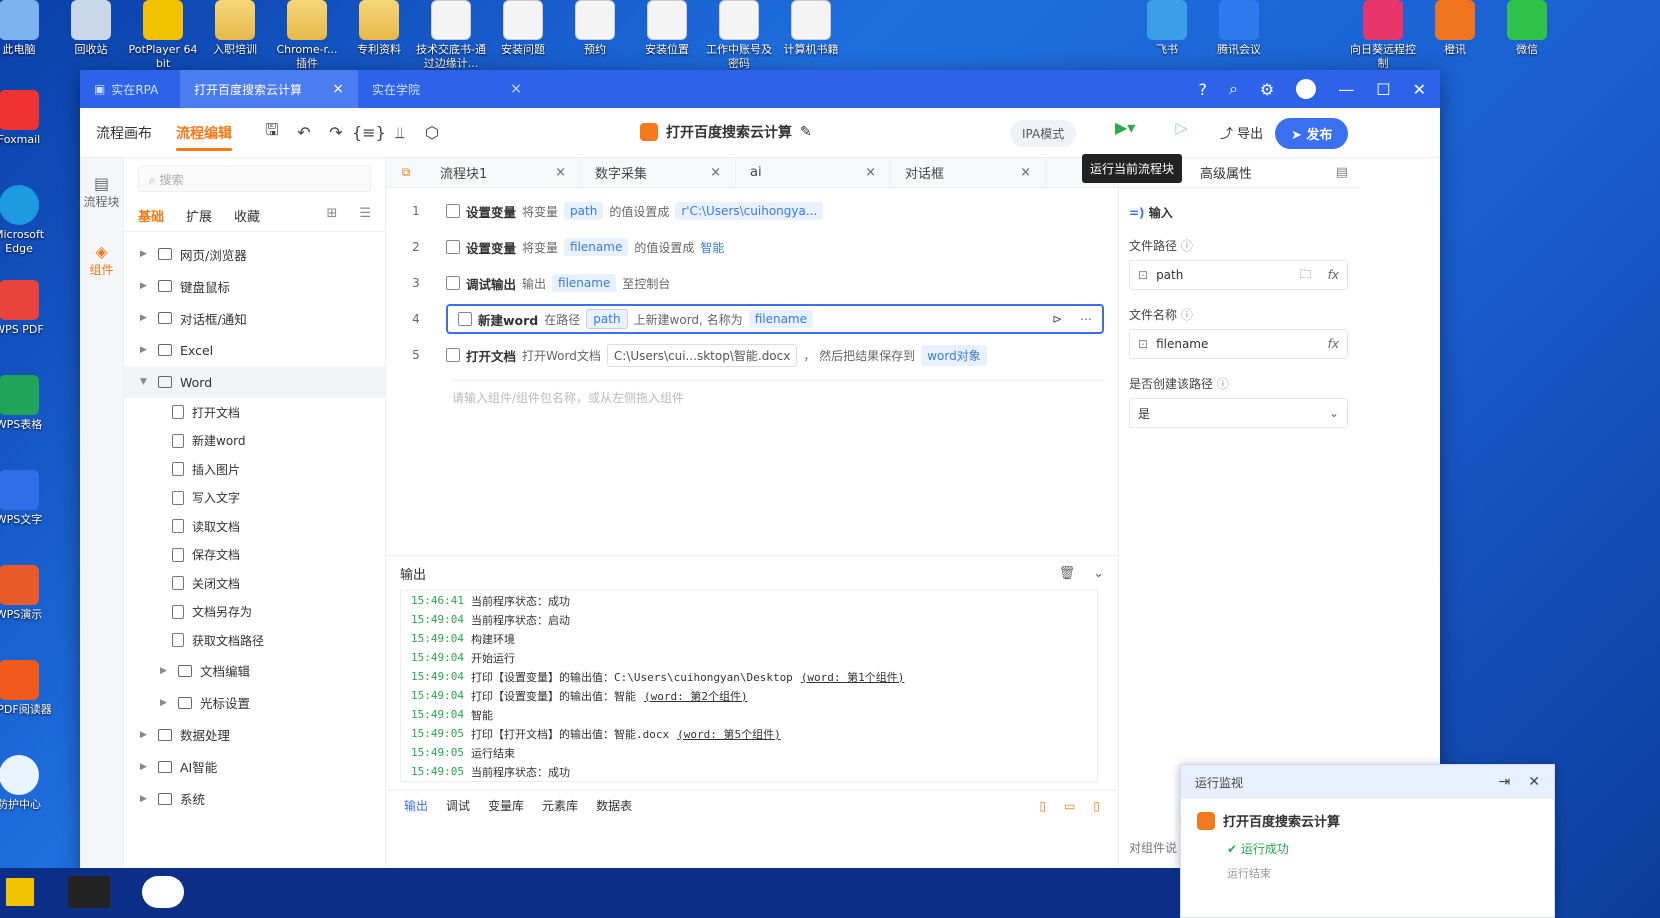  I want to click on folder-icon: 🗀, so click(1306, 275).